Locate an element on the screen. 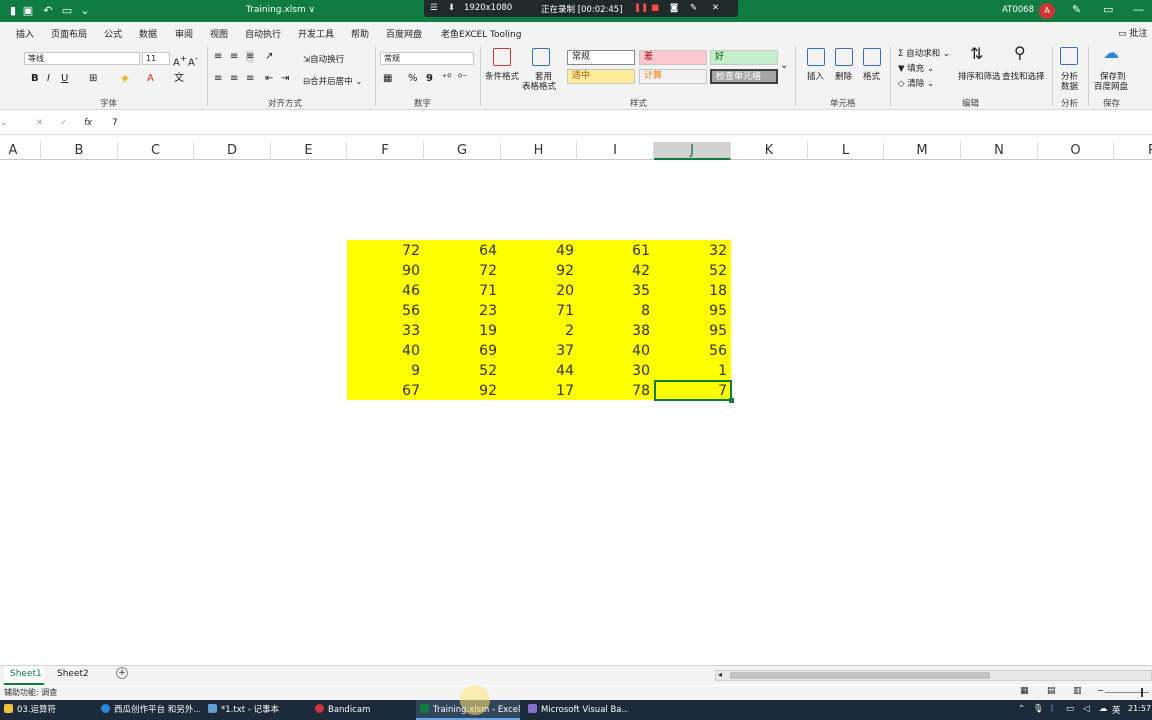 Image resolution: width=1152 pixels, height=720 pixels. column-header-p: P is located at coordinates (1133, 151).